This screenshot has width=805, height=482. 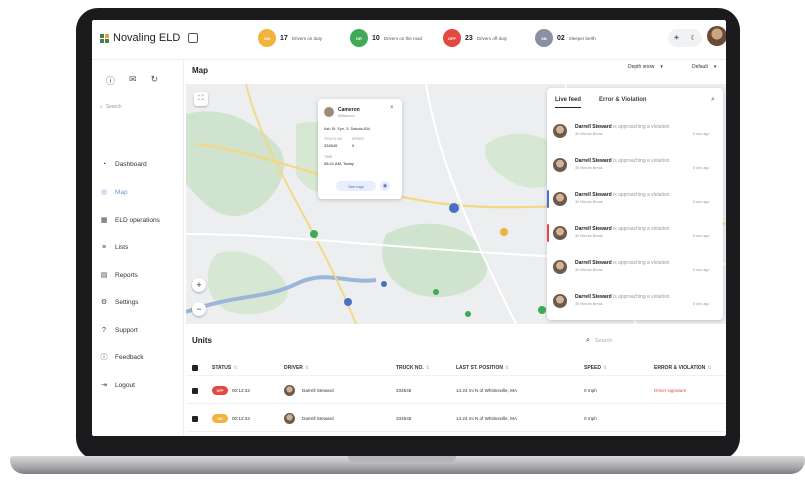 What do you see at coordinates (267, 38) in the screenshot?
I see `on-duty-badge: ON` at bounding box center [267, 38].